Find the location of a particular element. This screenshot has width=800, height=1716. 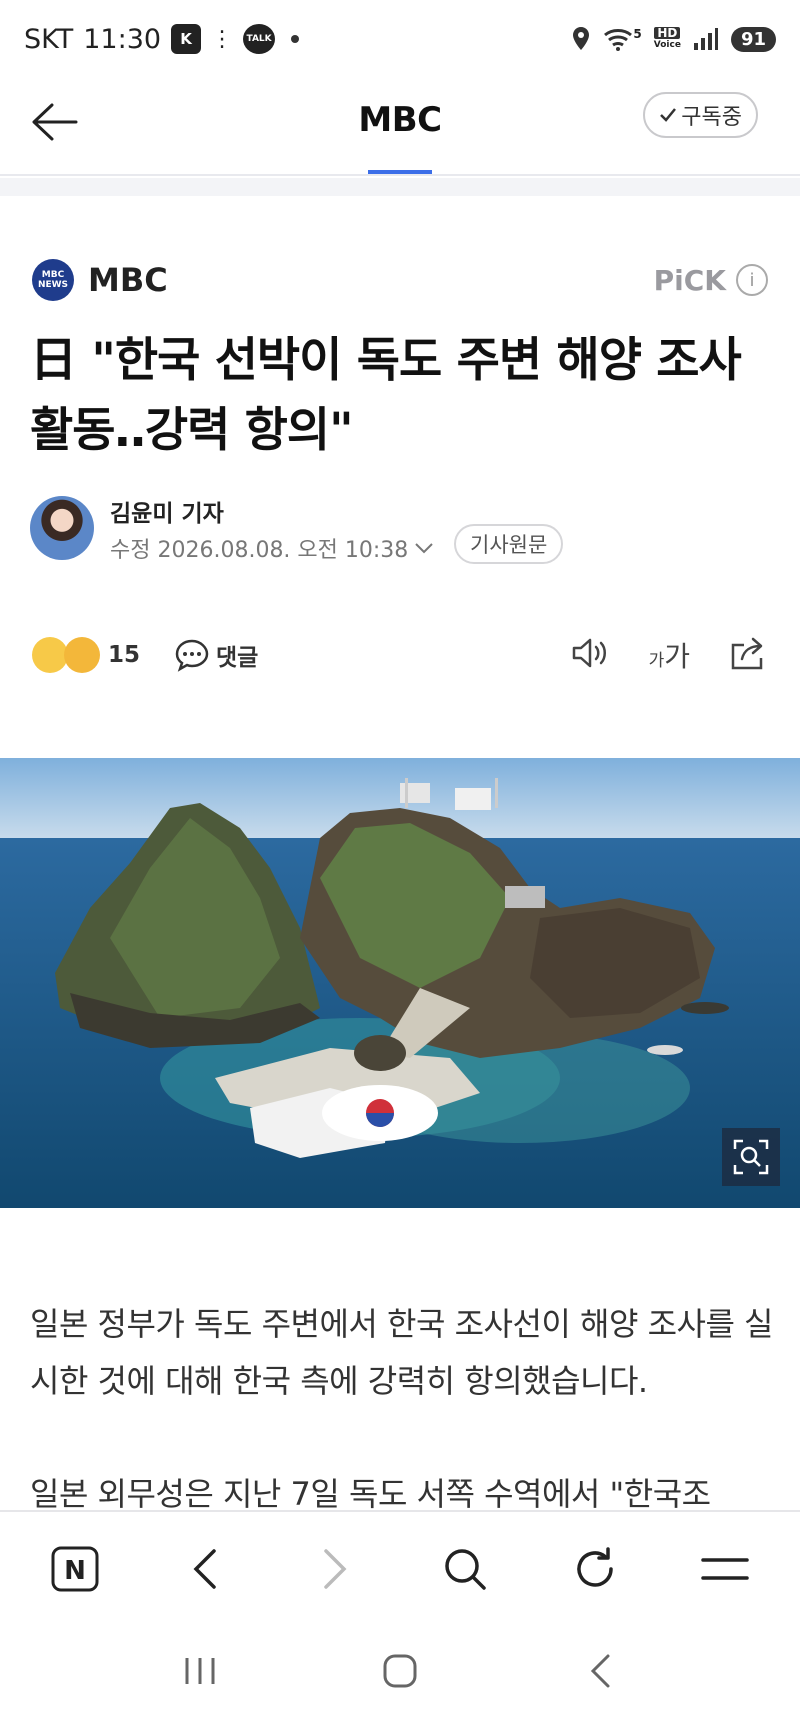

back-chevron-icon is located at coordinates (600, 1671).